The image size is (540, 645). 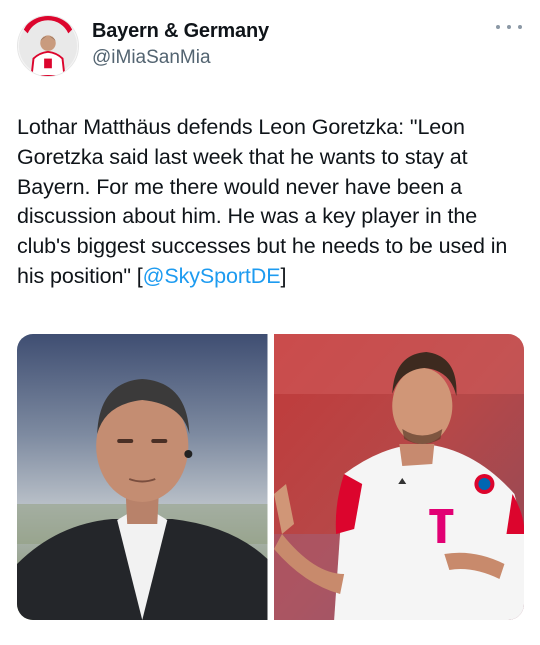 I want to click on mention-link: @SkySportDE, so click(x=212, y=276).